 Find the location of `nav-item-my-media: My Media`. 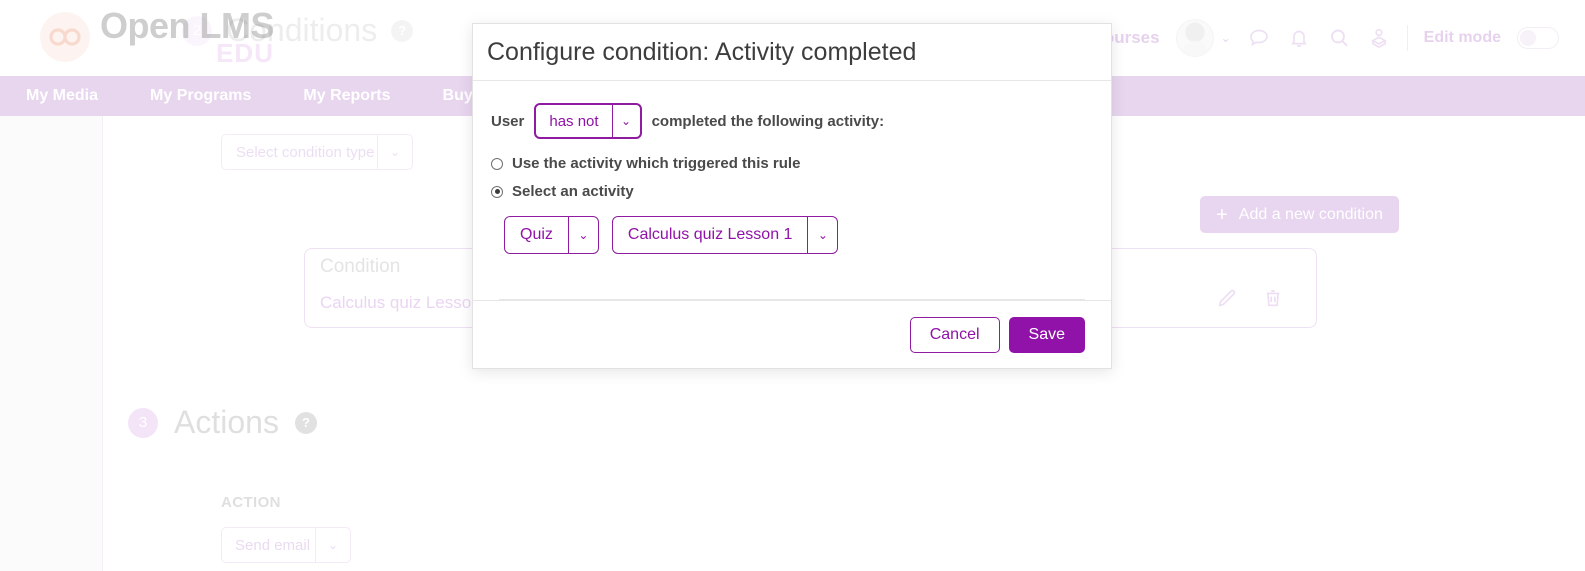

nav-item-my-media: My Media is located at coordinates (62, 96).